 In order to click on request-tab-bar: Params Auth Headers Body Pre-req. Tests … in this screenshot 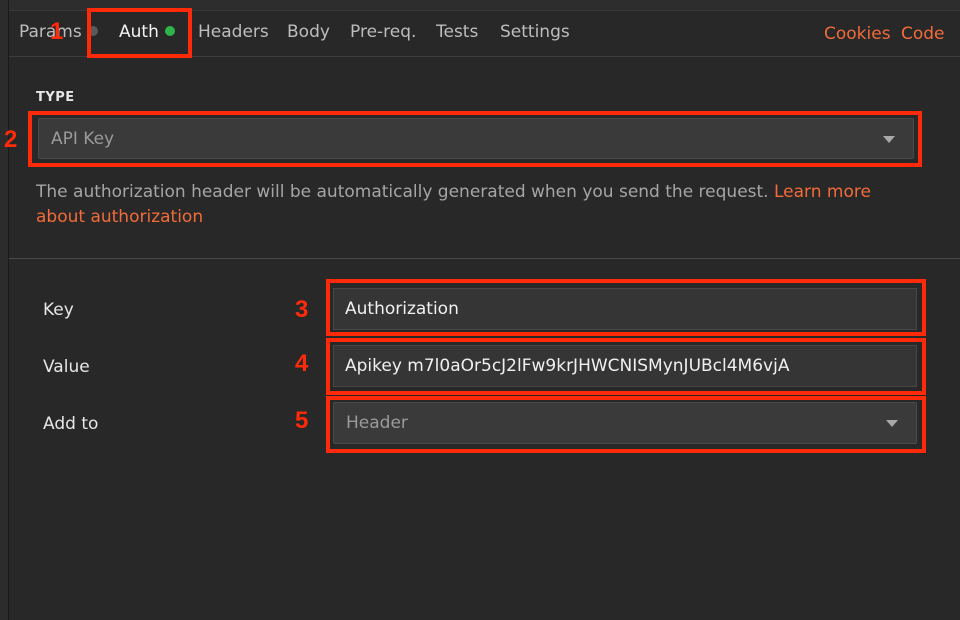, I will do `click(484, 34)`.